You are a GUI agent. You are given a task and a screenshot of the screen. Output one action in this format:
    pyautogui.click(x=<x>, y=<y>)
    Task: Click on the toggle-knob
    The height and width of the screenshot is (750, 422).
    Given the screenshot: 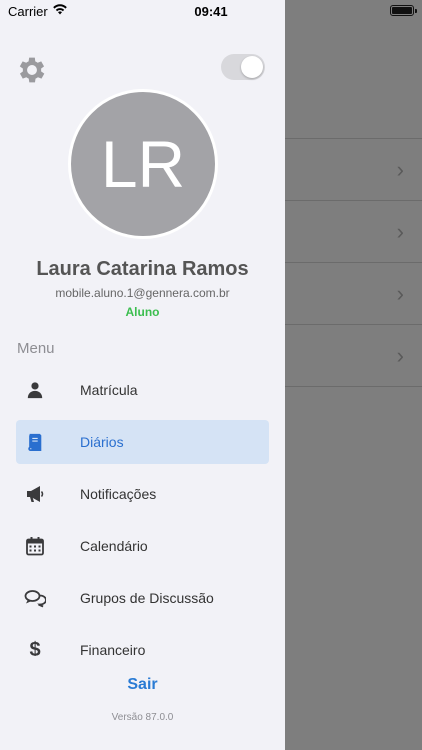 What is the action you would take?
    pyautogui.click(x=252, y=67)
    